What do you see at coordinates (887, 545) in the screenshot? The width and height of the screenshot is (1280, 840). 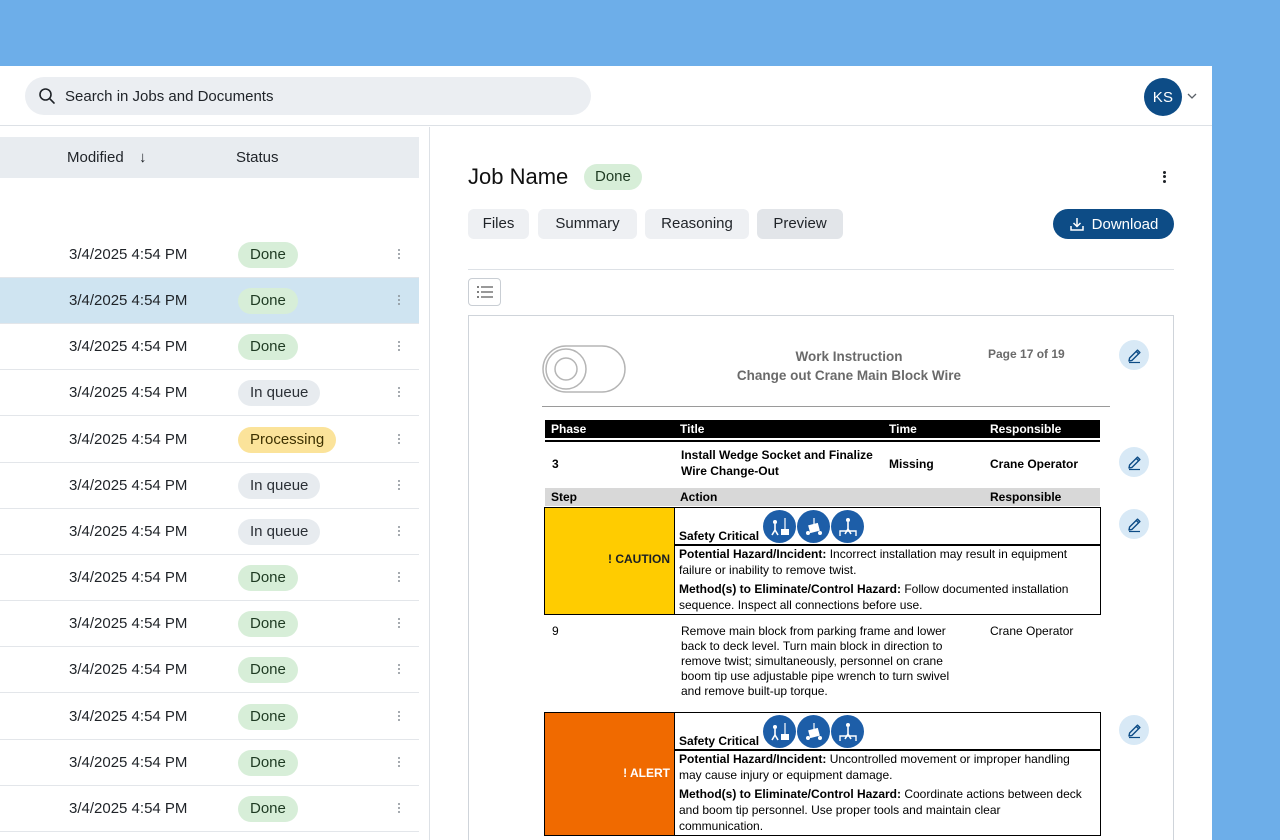 I see `caution-divider` at bounding box center [887, 545].